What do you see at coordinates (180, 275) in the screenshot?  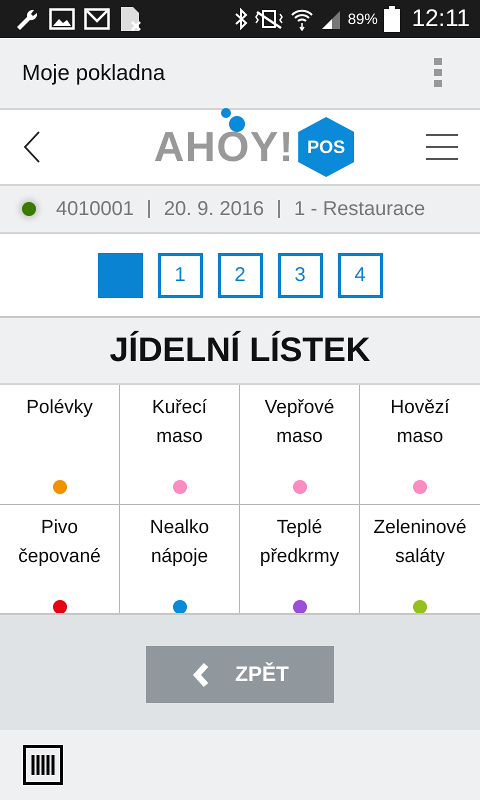 I see `page-button: 1` at bounding box center [180, 275].